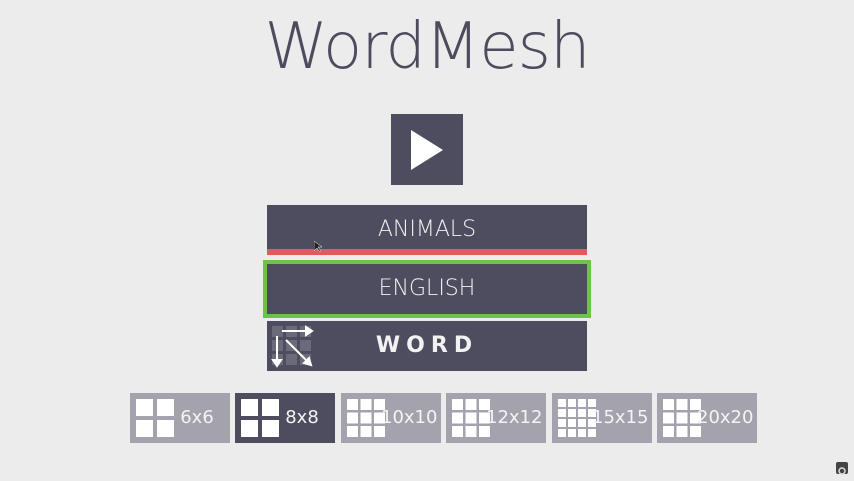 The width and height of the screenshot is (854, 481). I want to click on size-label: 15x15, so click(620, 417).